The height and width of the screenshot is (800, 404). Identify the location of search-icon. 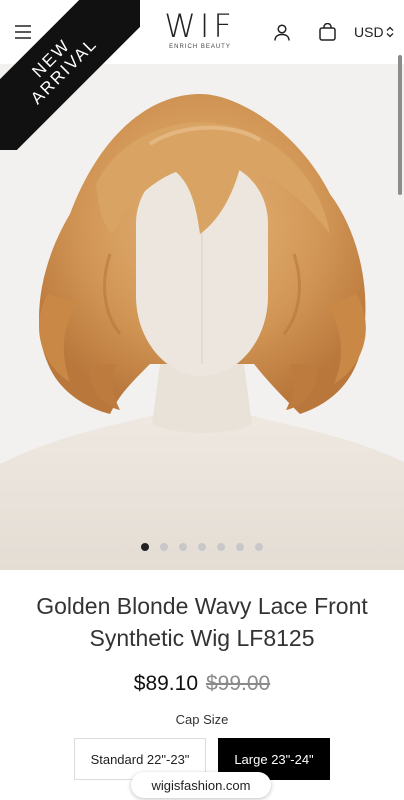
(67, 32).